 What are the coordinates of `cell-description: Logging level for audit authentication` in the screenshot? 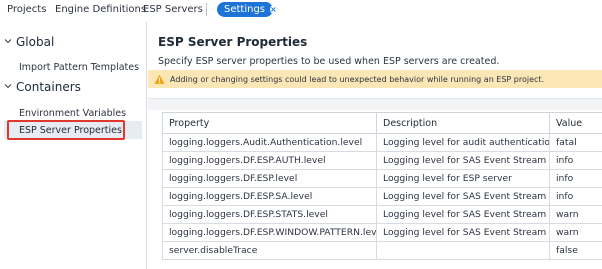 It's located at (463, 142).